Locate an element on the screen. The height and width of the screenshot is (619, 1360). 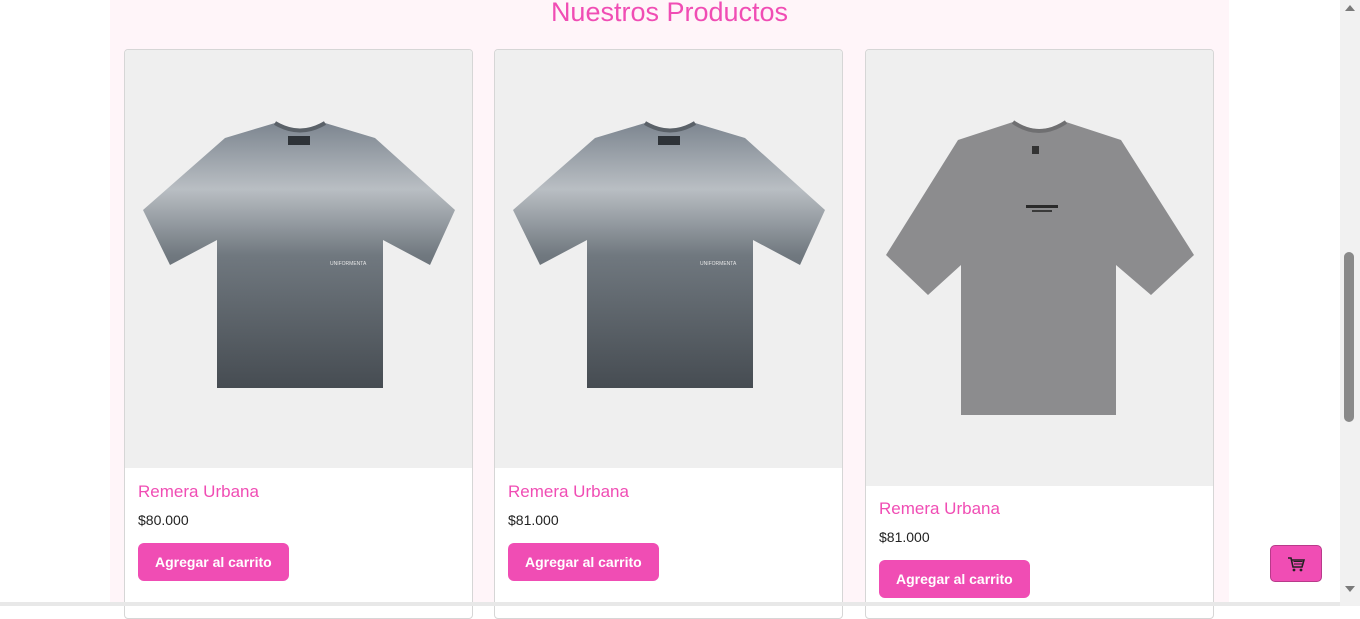
tshirt-gray-icon is located at coordinates (1040, 267).